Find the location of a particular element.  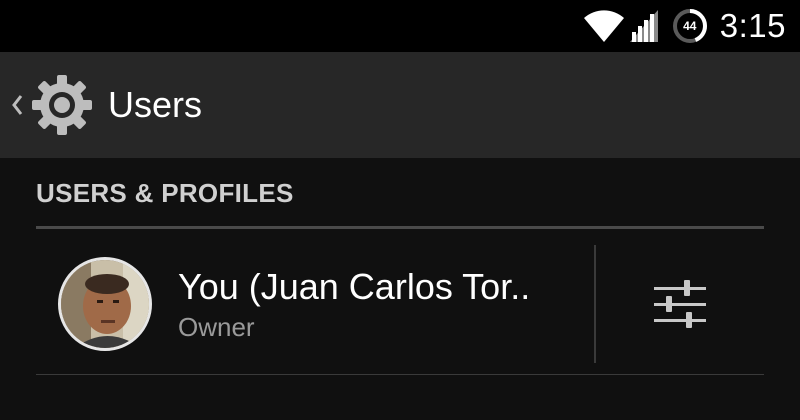

row-divider is located at coordinates (400, 374).